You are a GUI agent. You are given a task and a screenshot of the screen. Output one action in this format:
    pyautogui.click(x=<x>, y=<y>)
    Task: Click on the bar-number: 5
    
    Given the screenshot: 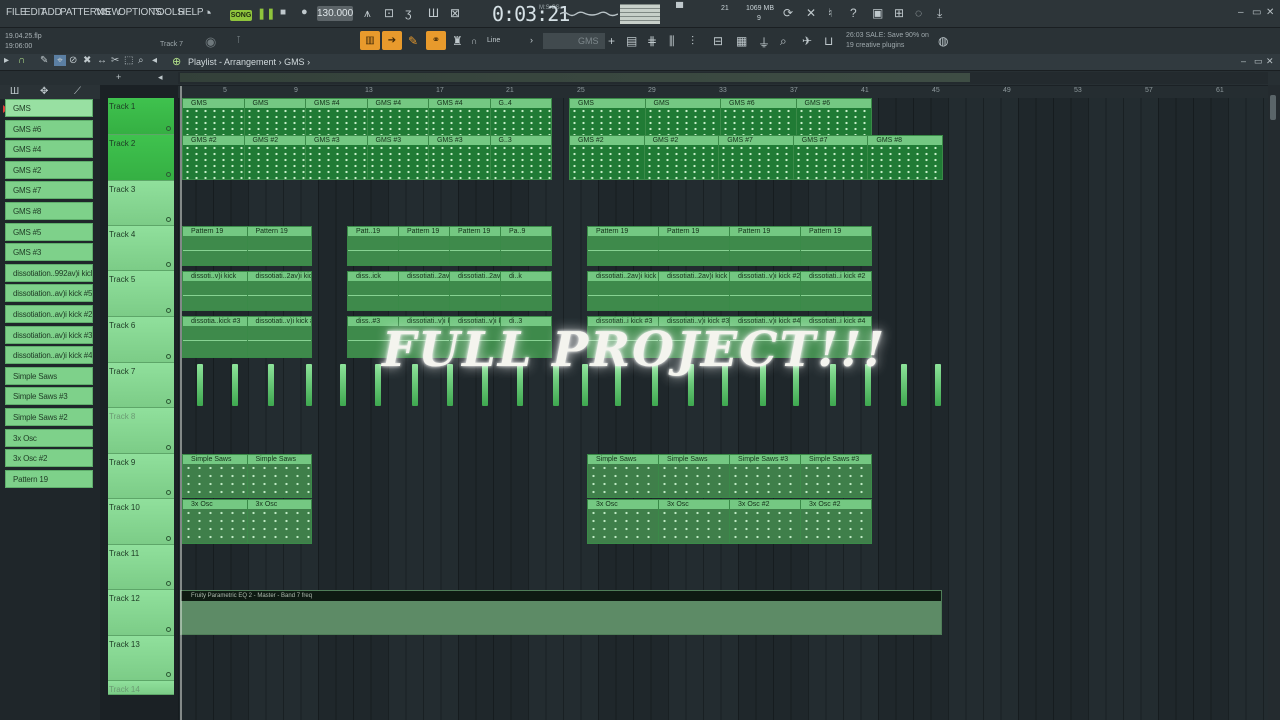 What is the action you would take?
    pyautogui.click(x=225, y=90)
    